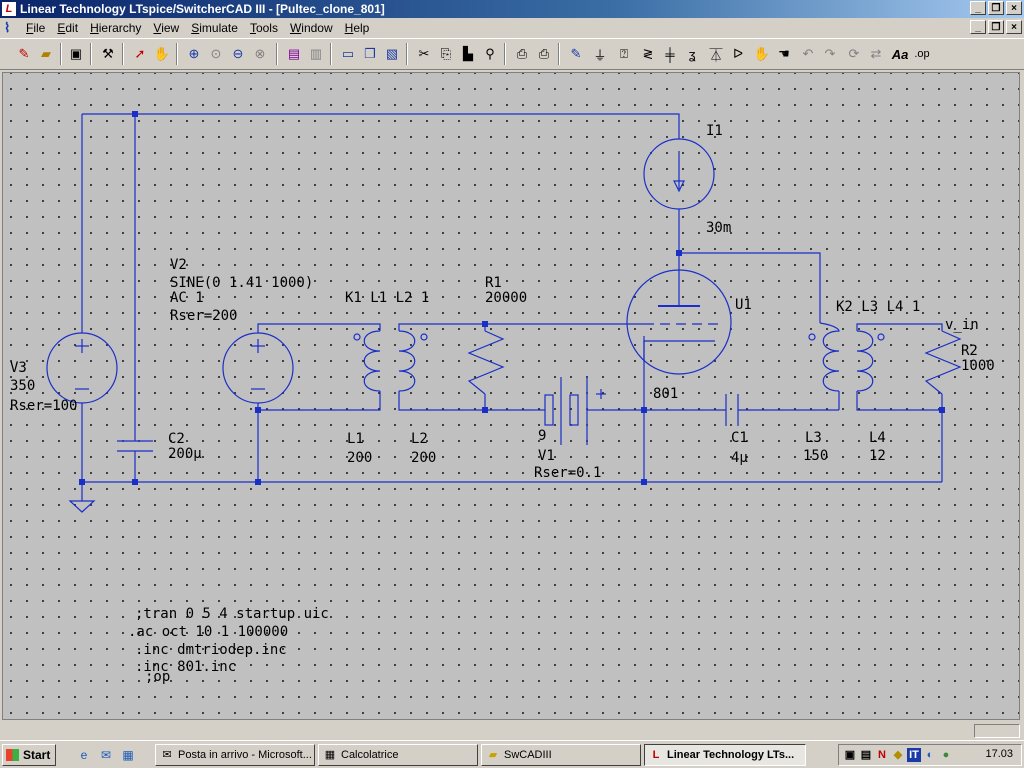 This screenshot has width=1024, height=768. I want to click on v3-rser: Rser=100, so click(43, 406).